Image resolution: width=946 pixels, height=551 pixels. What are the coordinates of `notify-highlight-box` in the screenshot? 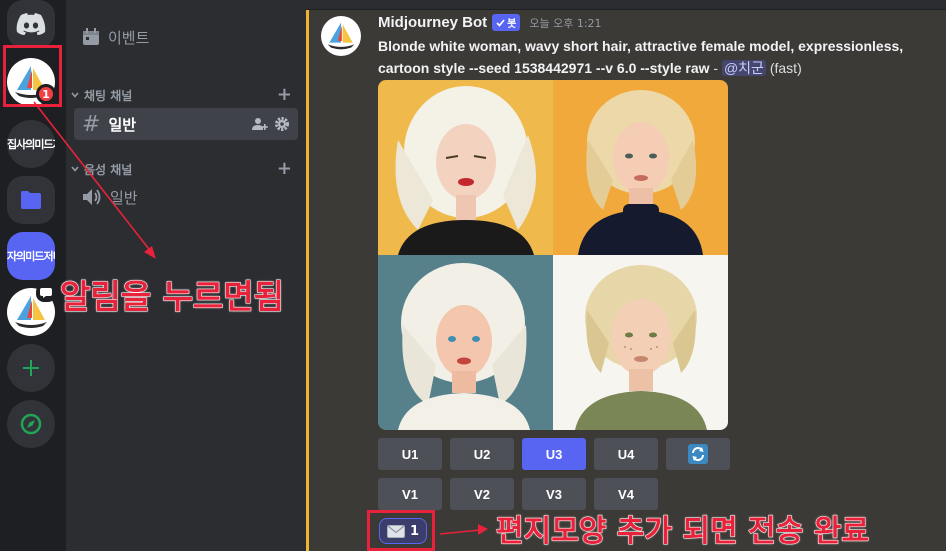 It's located at (32, 76).